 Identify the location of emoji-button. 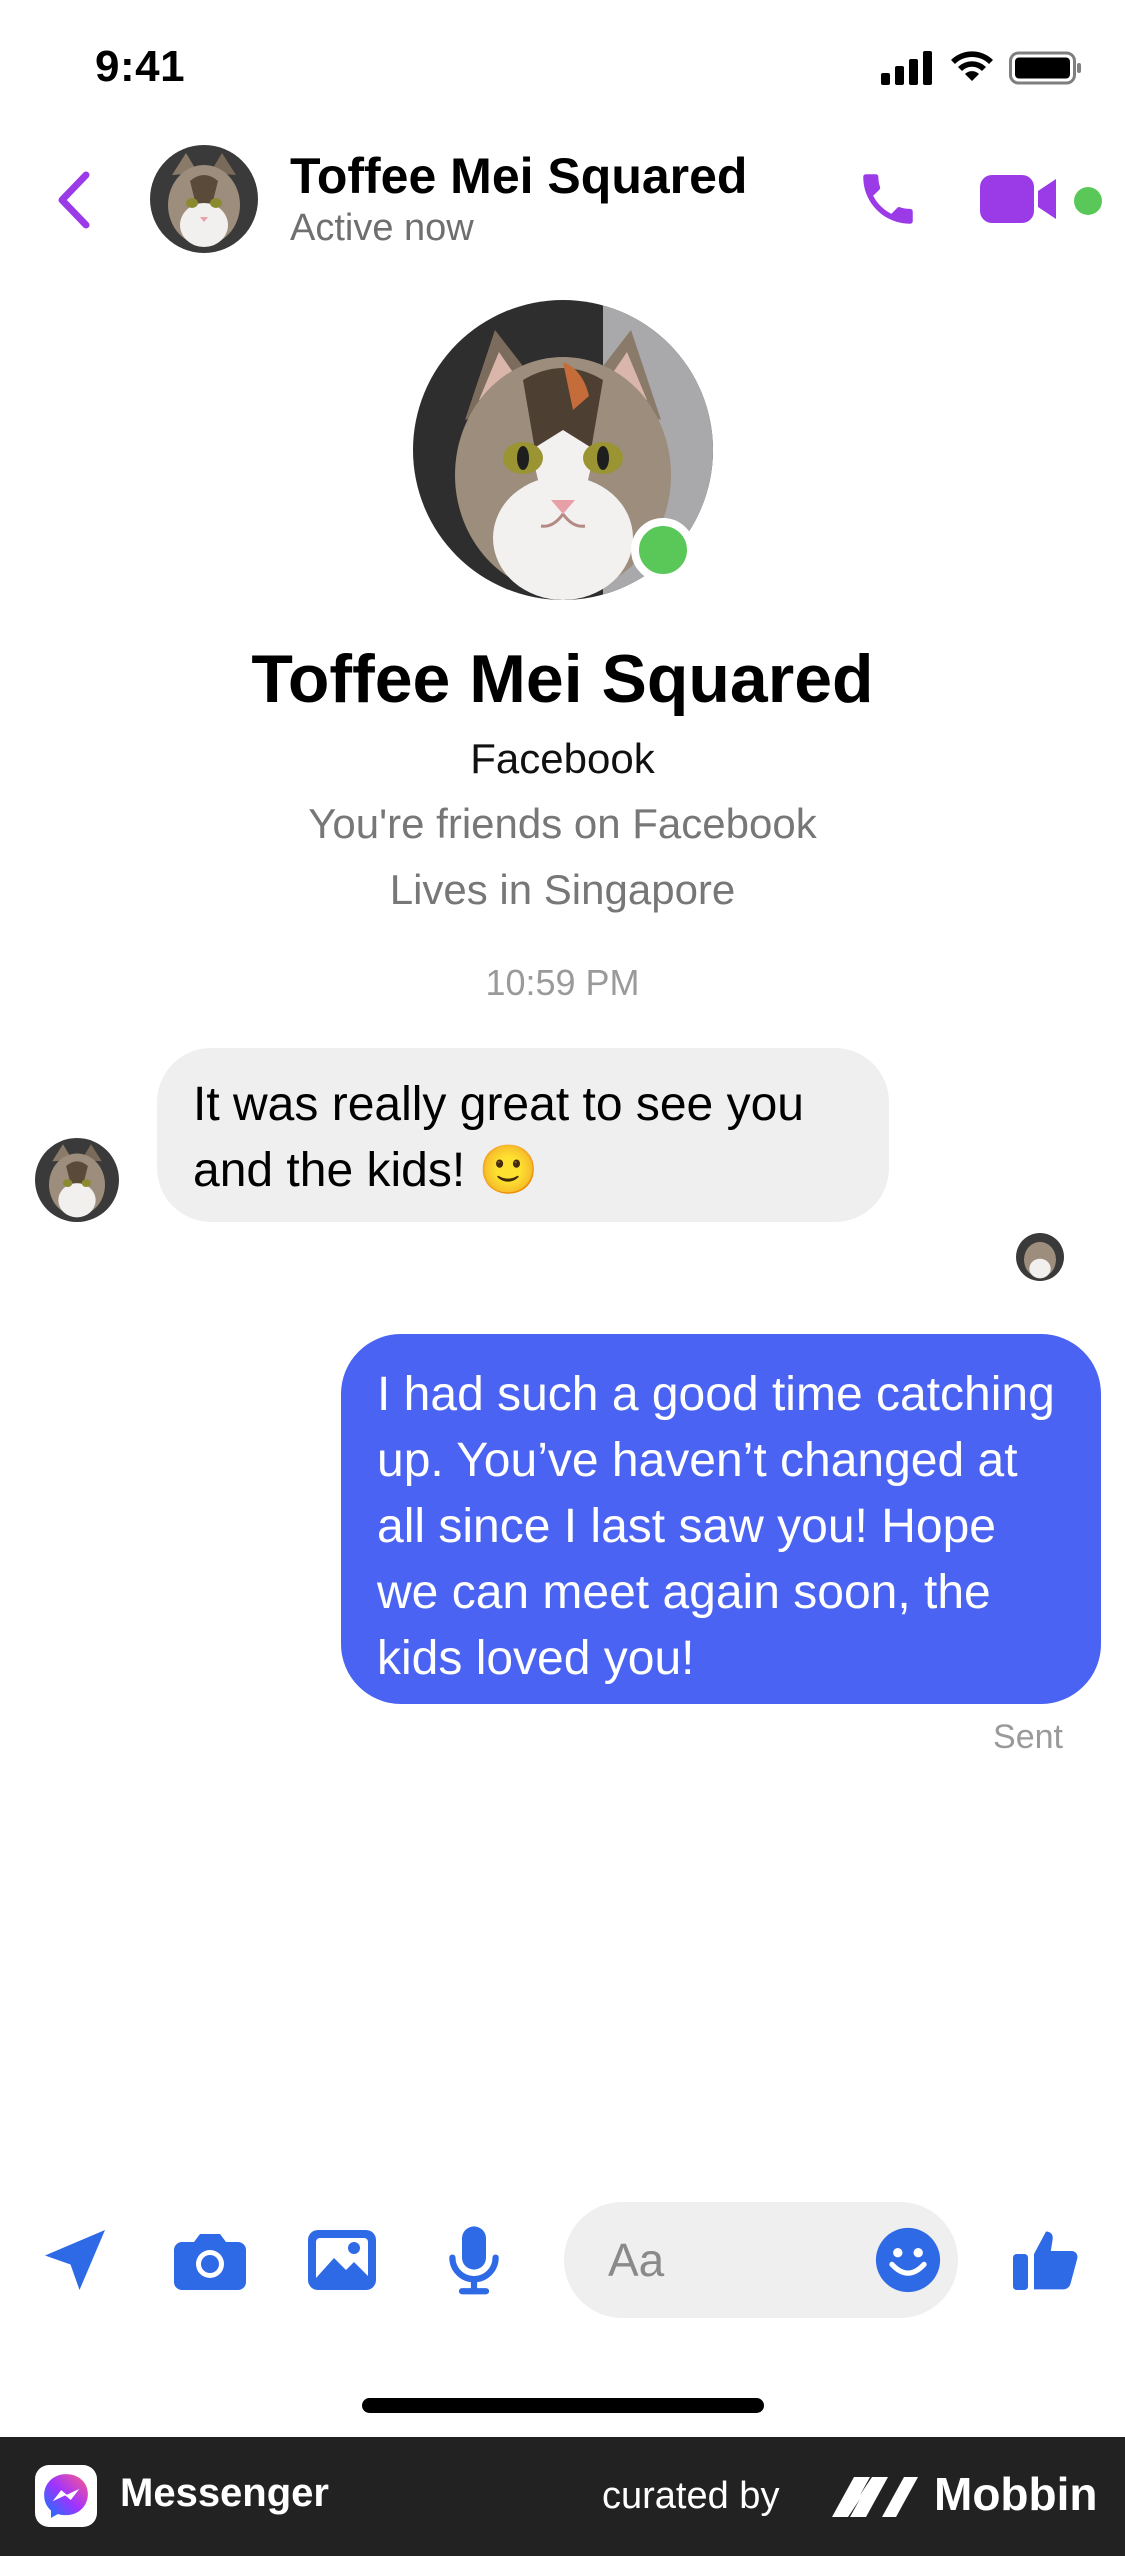
(908, 2260).